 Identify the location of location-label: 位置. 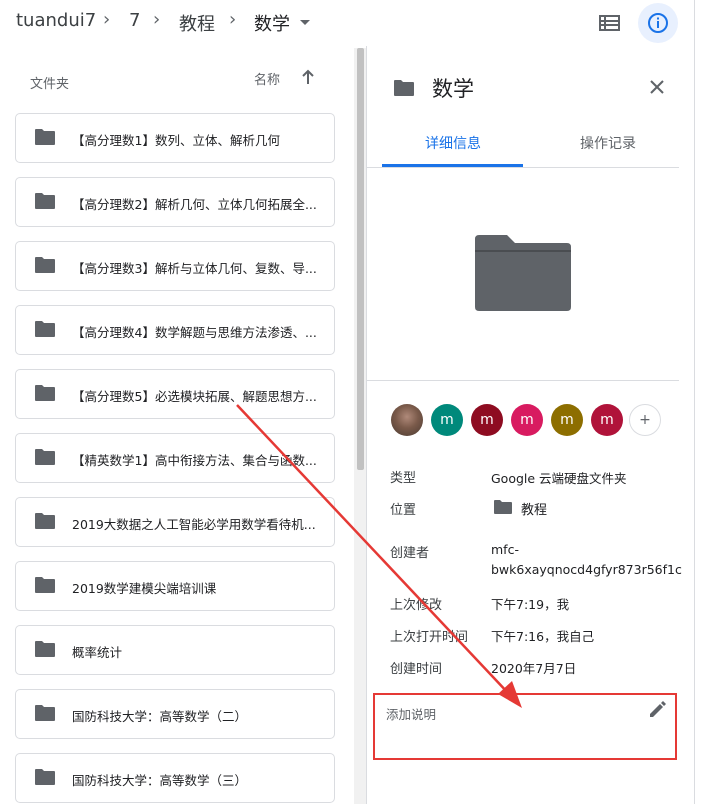
(403, 510).